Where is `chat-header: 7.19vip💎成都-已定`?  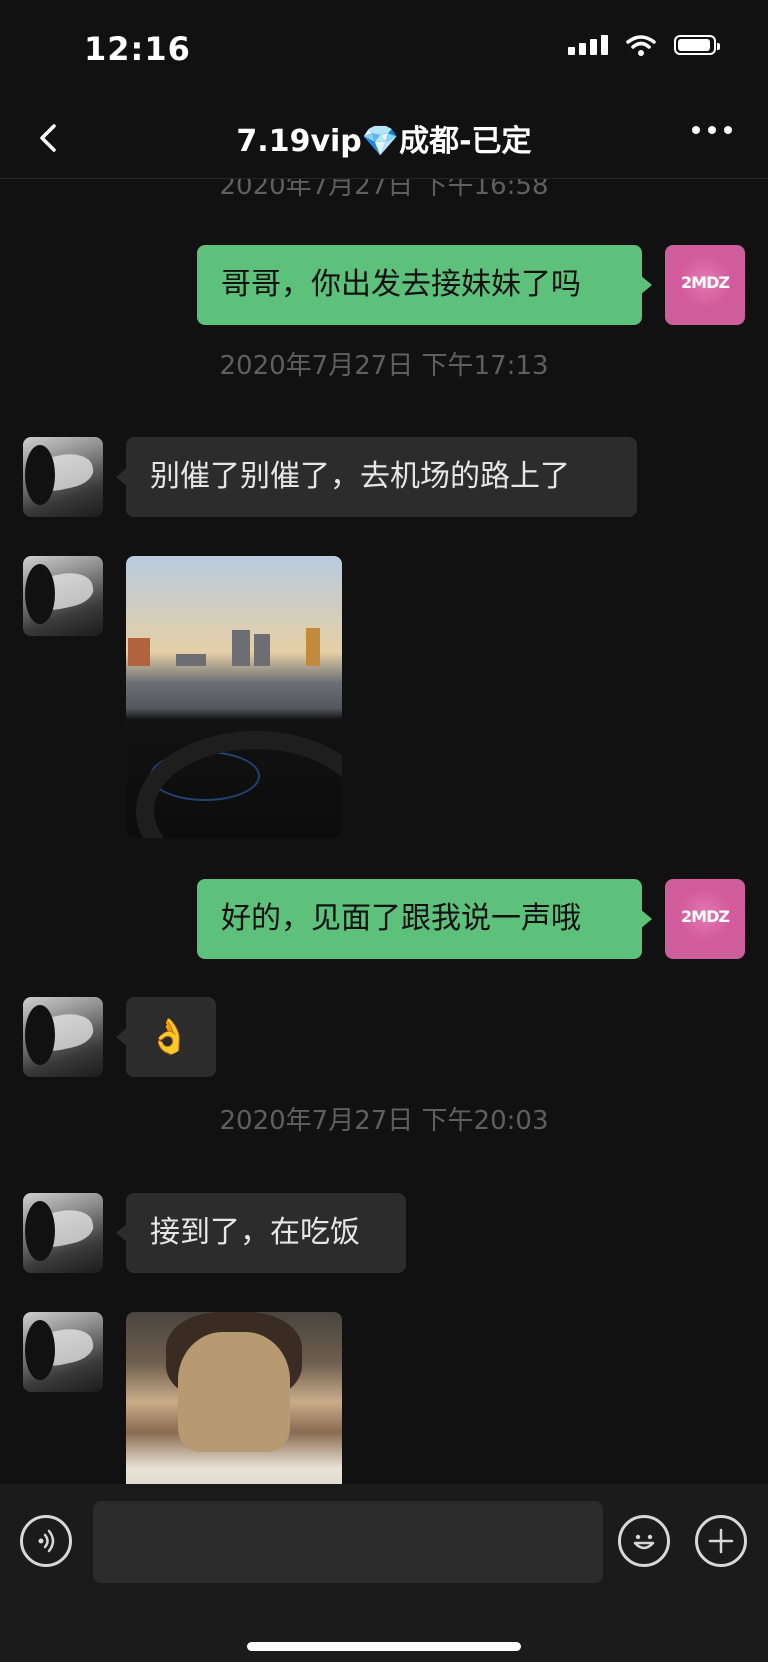
chat-header: 7.19vip💎成都-已定 is located at coordinates (384, 139).